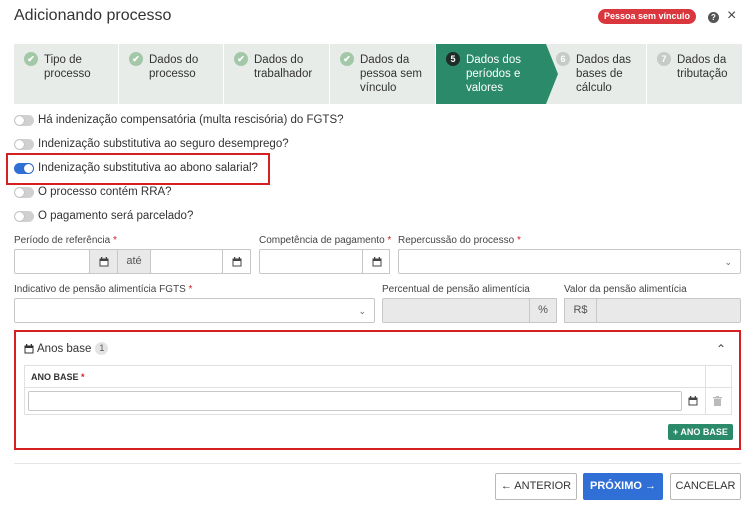  I want to click on step-dados-dos-periodos-e-valores: 5 Dados dos períodos e valores, so click(491, 74).